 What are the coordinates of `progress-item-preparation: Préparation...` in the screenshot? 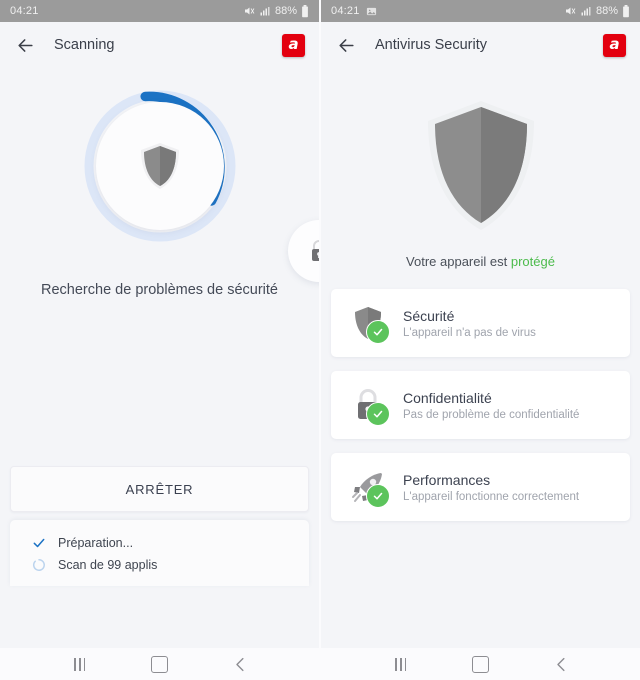 It's located at (159, 543).